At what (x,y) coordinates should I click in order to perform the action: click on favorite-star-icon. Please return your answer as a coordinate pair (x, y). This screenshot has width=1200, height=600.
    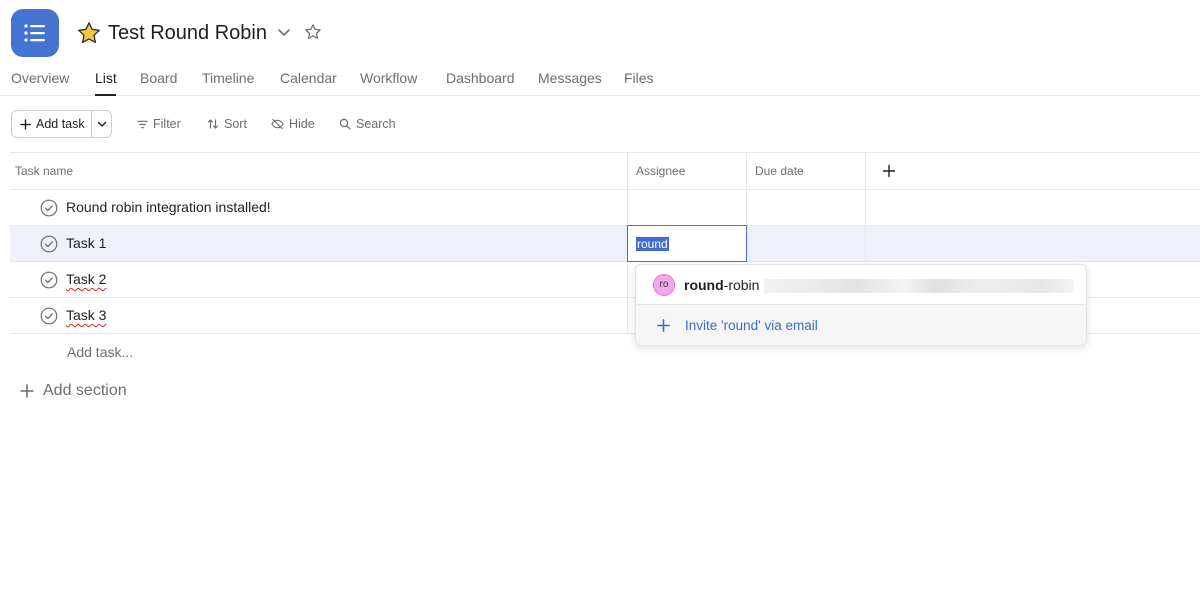
    Looking at the image, I should click on (313, 32).